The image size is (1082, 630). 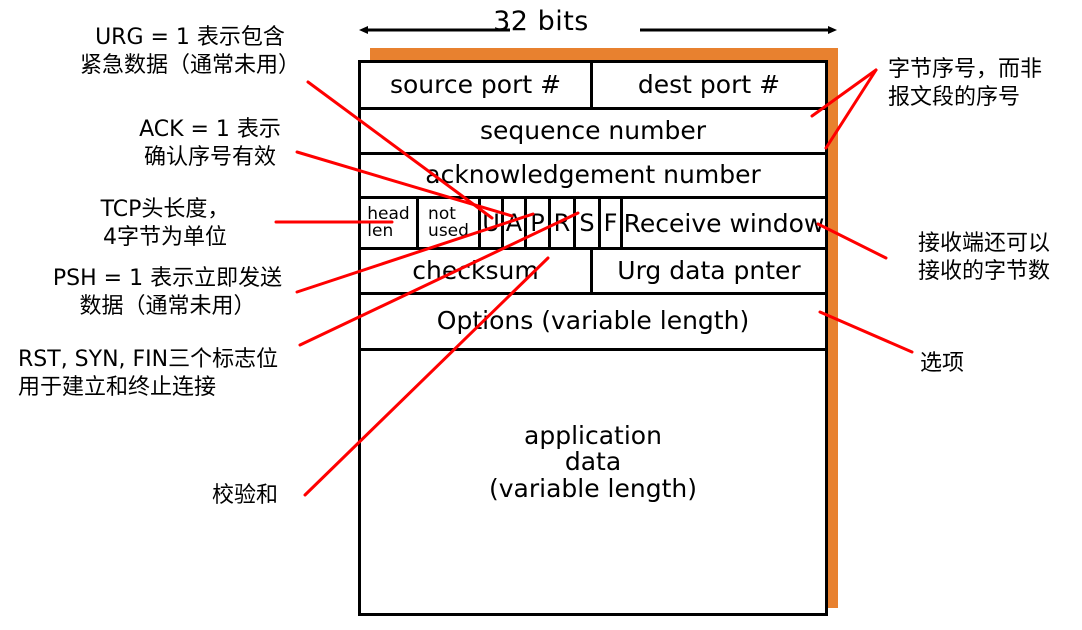 I want to click on field-receive-window: Receive window, so click(x=724, y=223).